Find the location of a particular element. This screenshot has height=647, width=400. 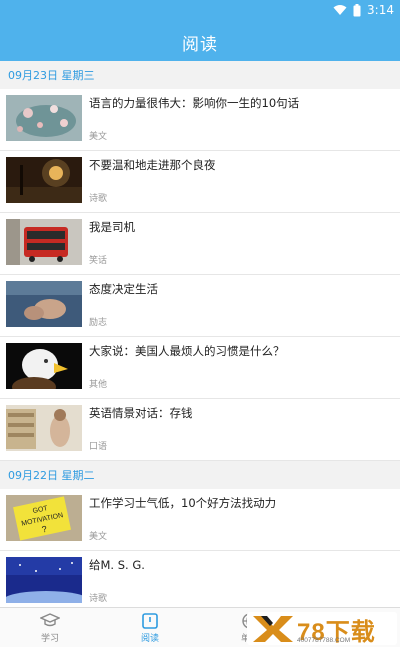

book-icon is located at coordinates (150, 621).